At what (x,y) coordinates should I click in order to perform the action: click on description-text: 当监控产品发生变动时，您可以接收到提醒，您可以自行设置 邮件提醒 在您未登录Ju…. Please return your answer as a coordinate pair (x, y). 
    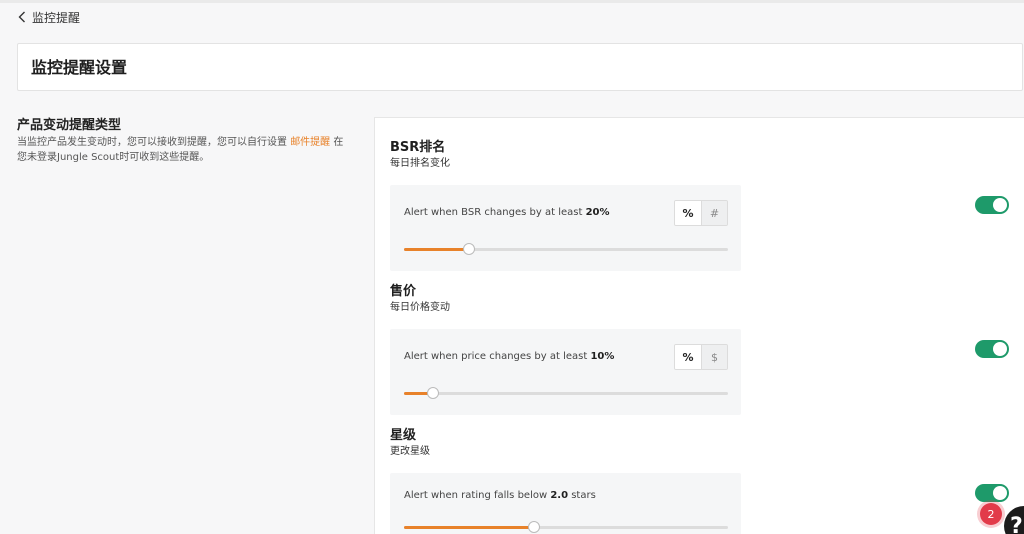
    Looking at the image, I should click on (182, 150).